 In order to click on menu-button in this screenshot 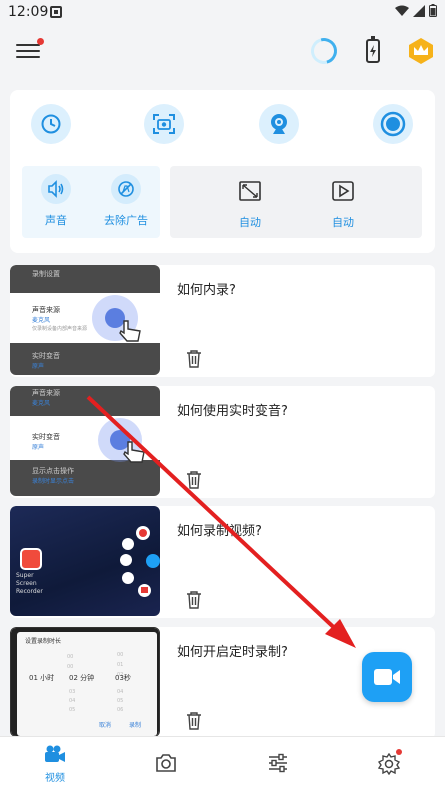, I will do `click(30, 51)`.